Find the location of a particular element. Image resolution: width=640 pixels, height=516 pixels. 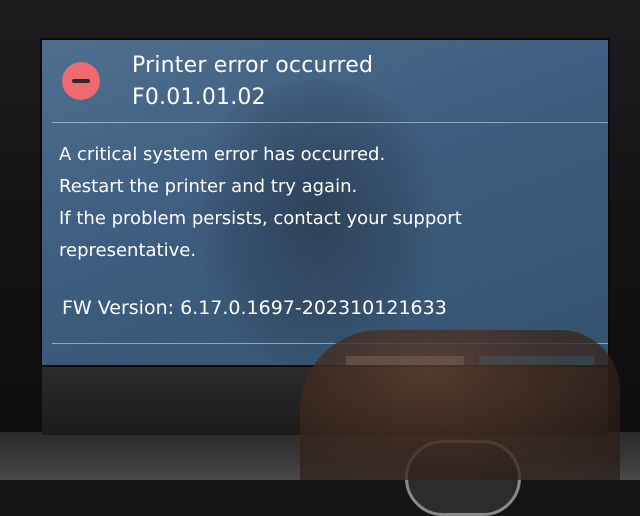

message-line: representative. is located at coordinates (128, 250).